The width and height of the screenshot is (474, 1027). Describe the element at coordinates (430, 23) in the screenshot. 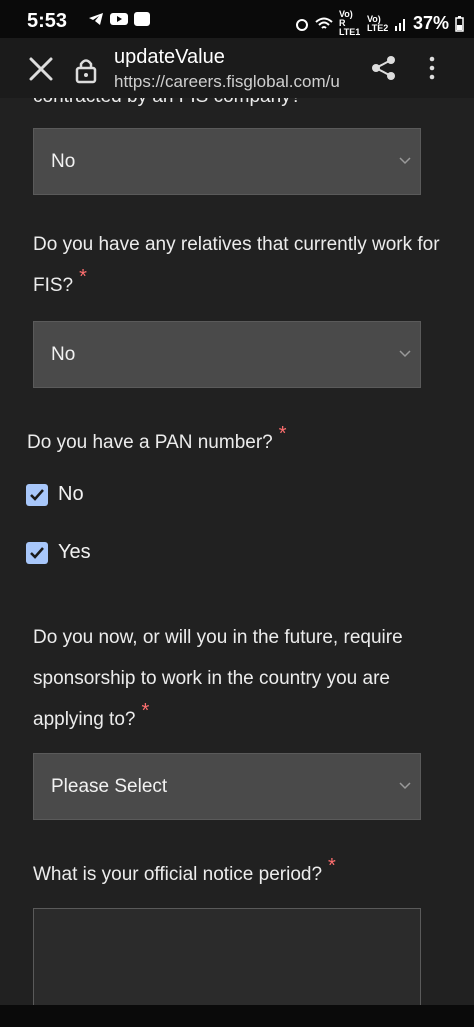

I see `battery-percent: 37%` at that location.